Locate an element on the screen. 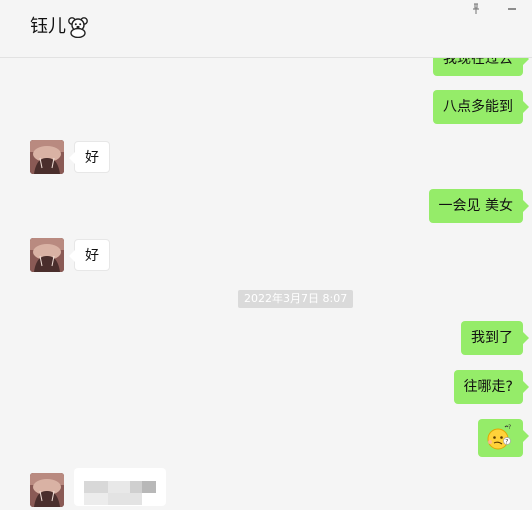 The width and height of the screenshot is (532, 510). confused-face-icon: ? ? is located at coordinates (499, 437).